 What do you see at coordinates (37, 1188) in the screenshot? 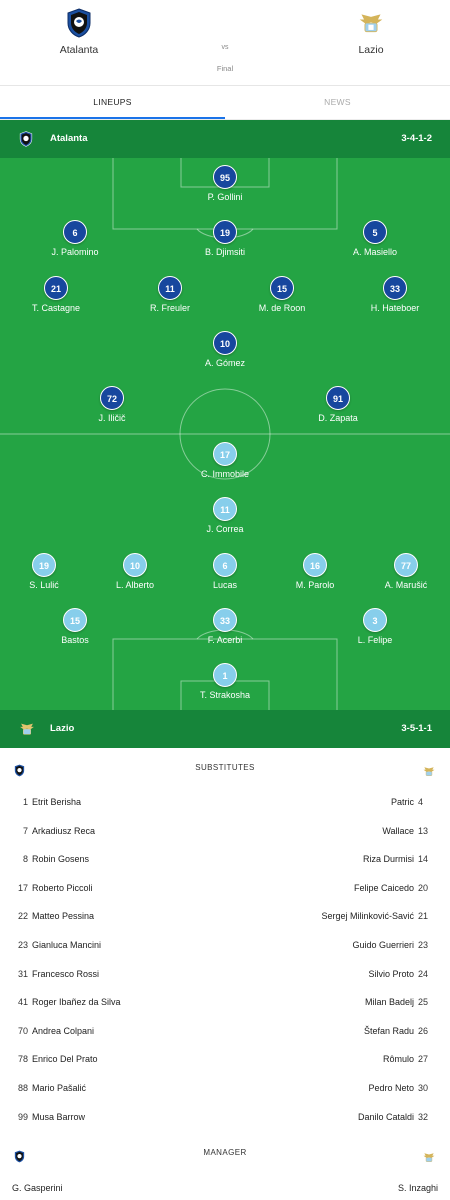
I see `home-manager: G. Gasperini` at bounding box center [37, 1188].